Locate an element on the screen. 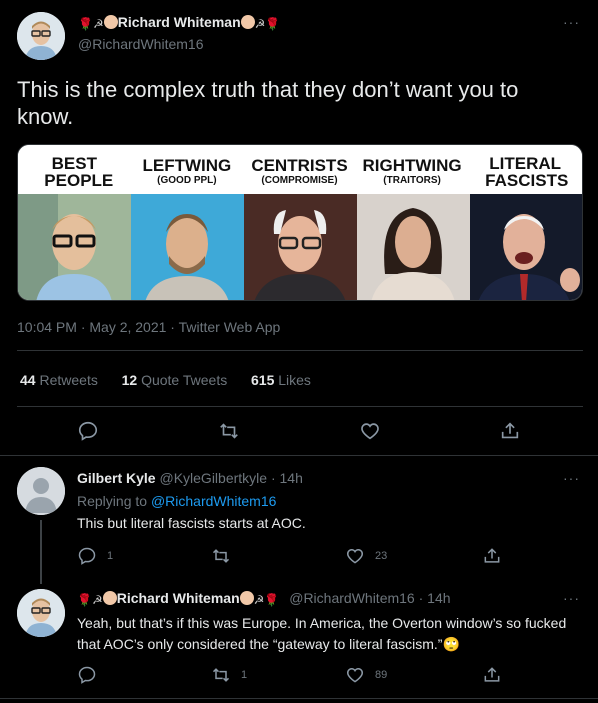  panel-title: BEST PEOPLE is located at coordinates (79, 172).